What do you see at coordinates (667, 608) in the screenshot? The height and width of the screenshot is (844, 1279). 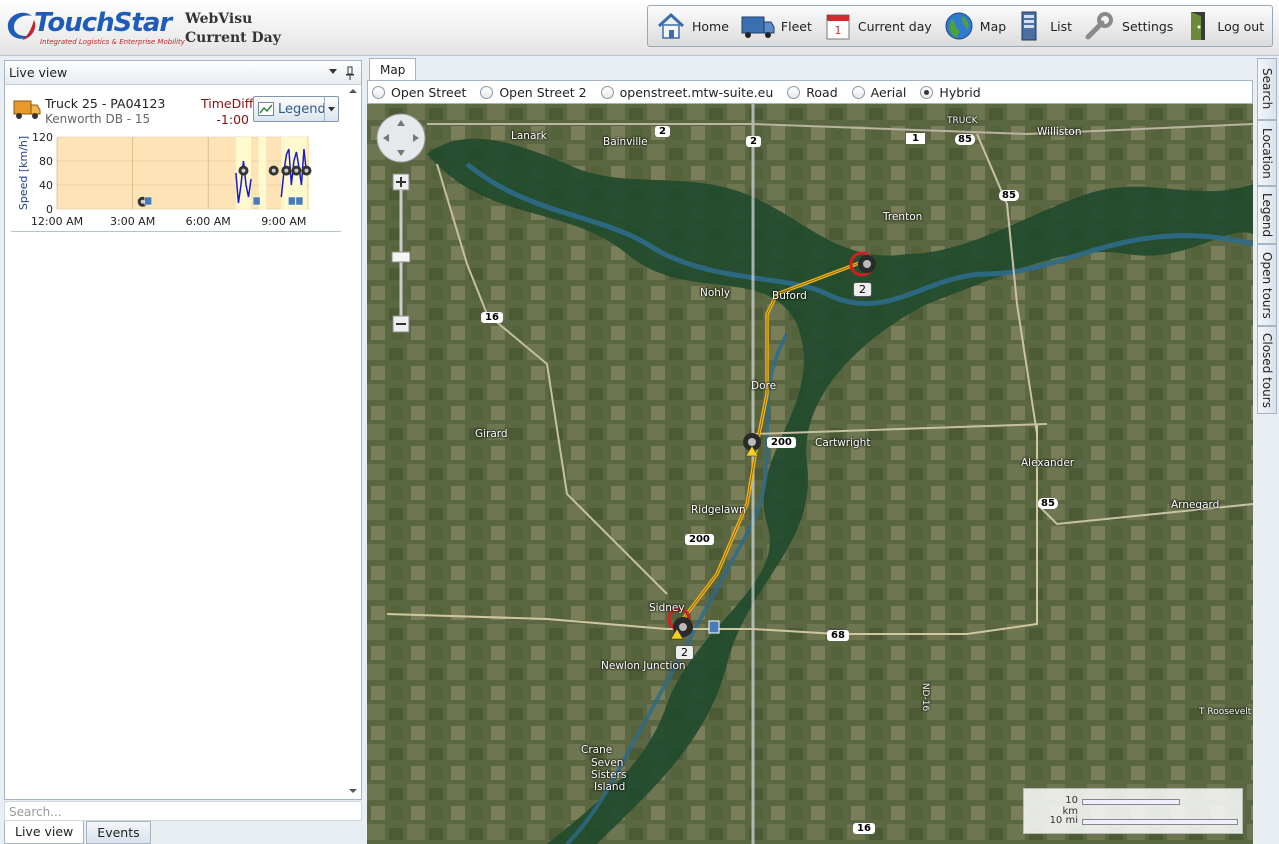 I see `place-label: Sidney` at bounding box center [667, 608].